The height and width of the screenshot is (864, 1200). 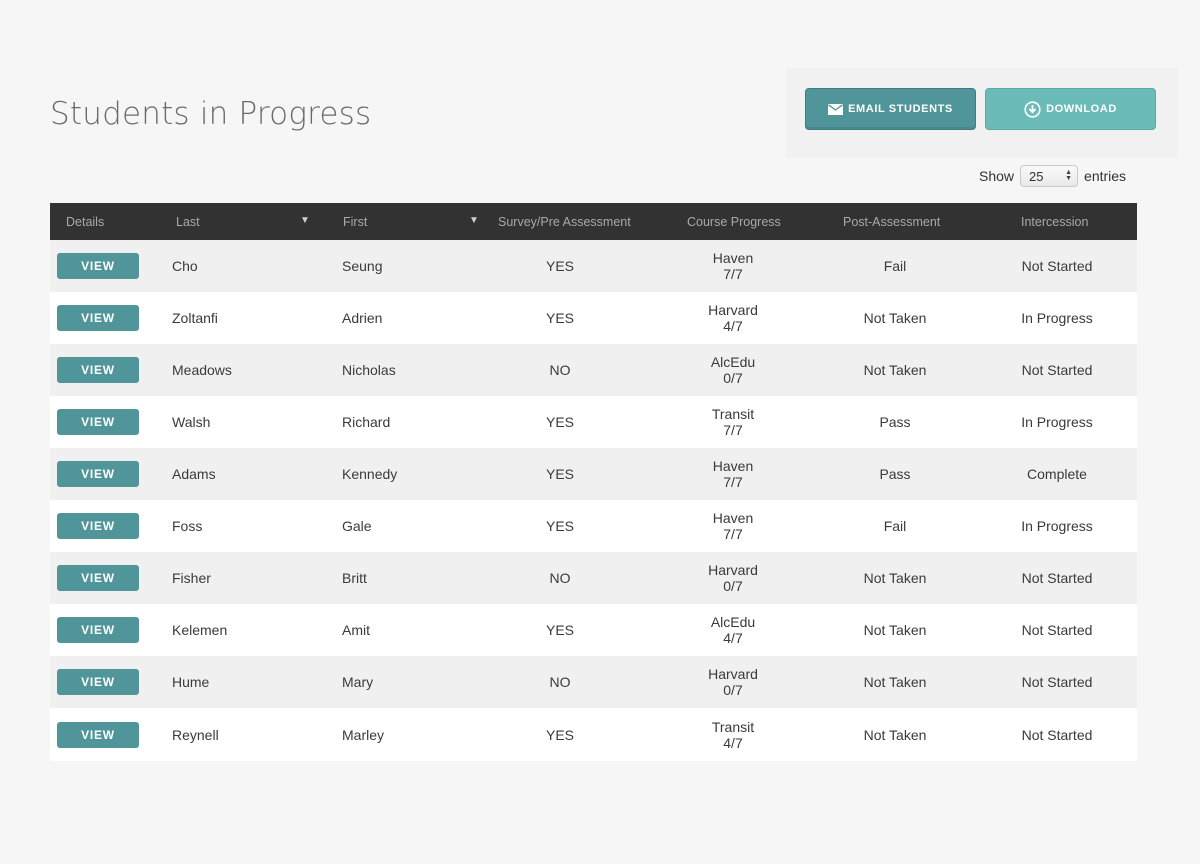 I want to click on download-button: DOWNLOAD, so click(x=1070, y=109).